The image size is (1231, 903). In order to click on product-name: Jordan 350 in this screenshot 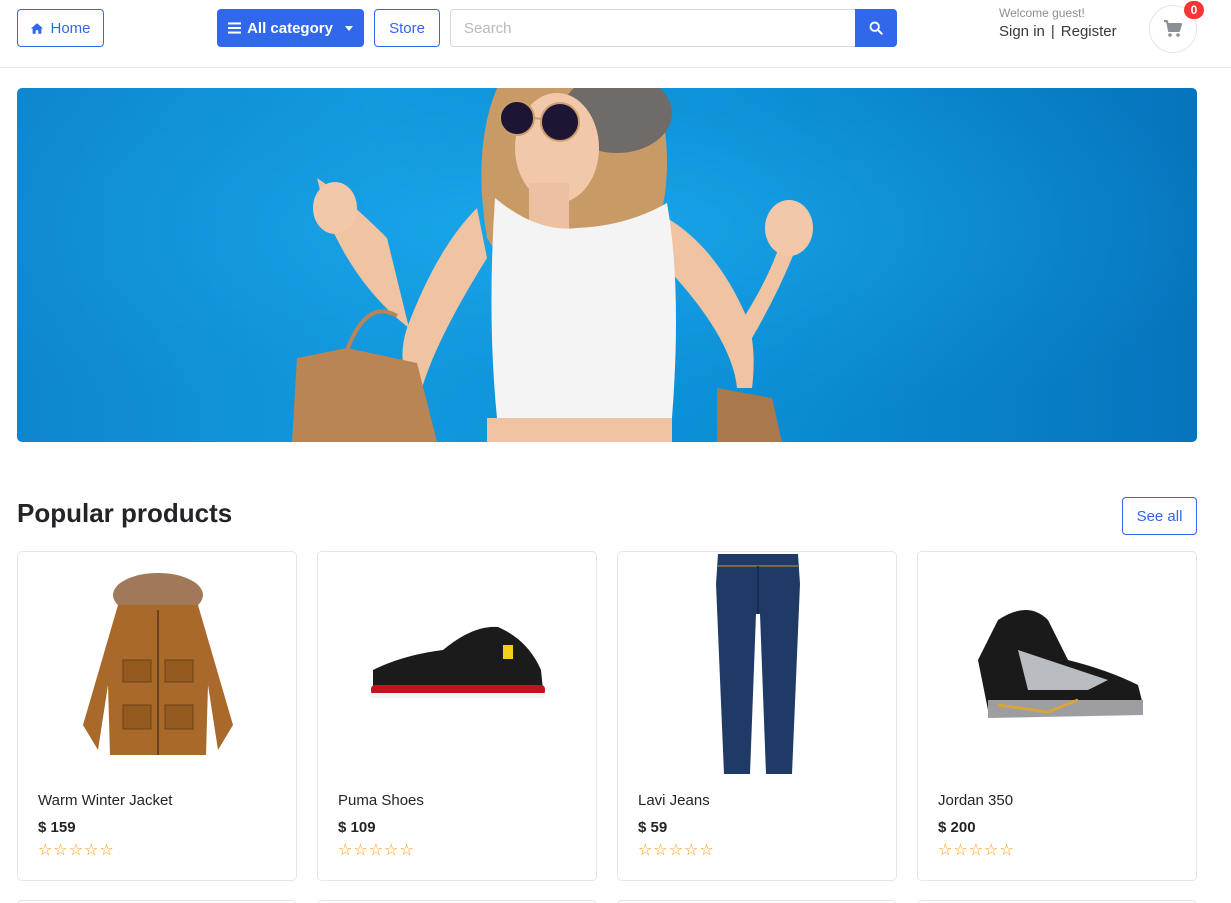, I will do `click(975, 800)`.